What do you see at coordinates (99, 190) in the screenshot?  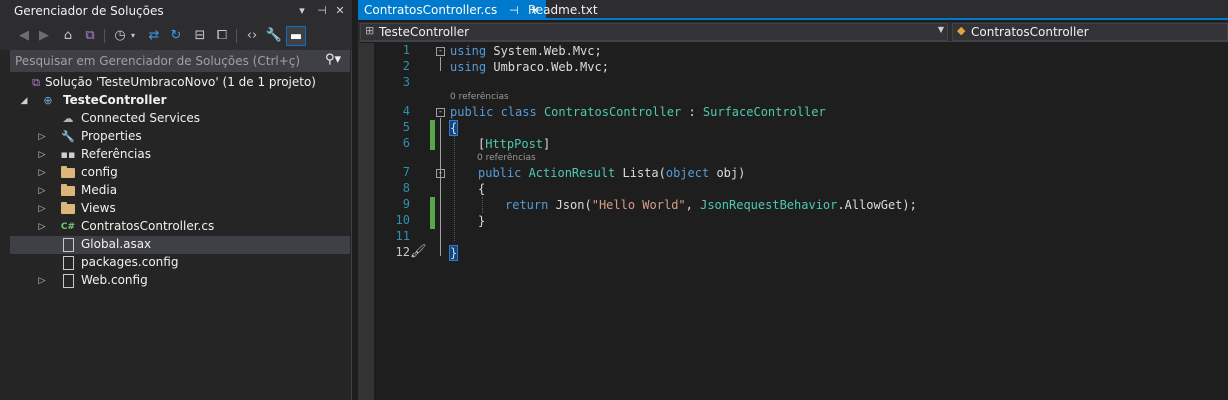 I see `tree-item-label: Media` at bounding box center [99, 190].